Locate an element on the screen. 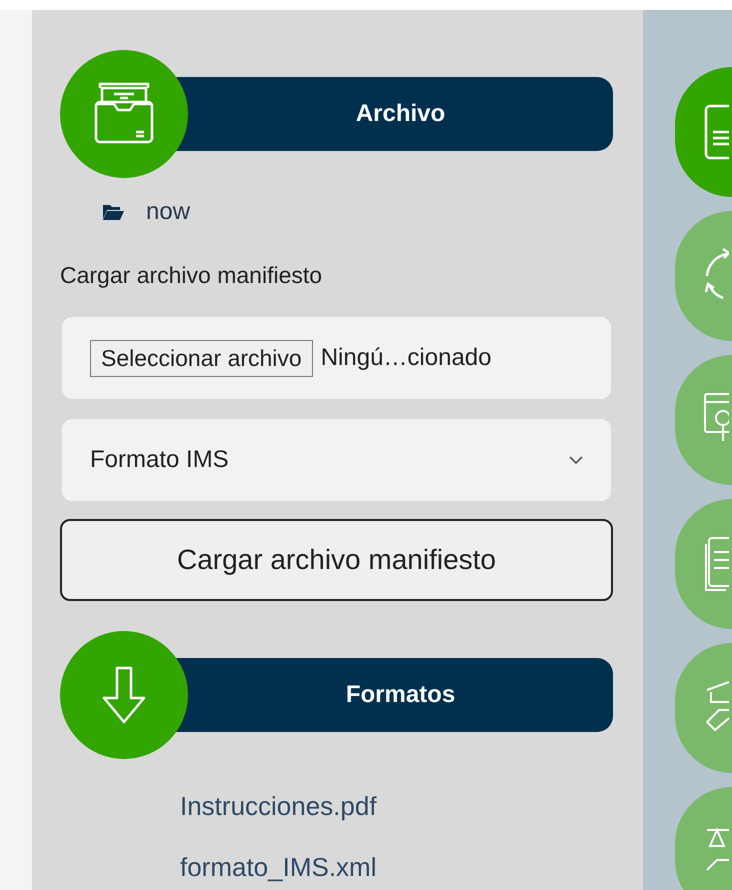 The height and width of the screenshot is (890, 732). folder-icon is located at coordinates (113, 212).